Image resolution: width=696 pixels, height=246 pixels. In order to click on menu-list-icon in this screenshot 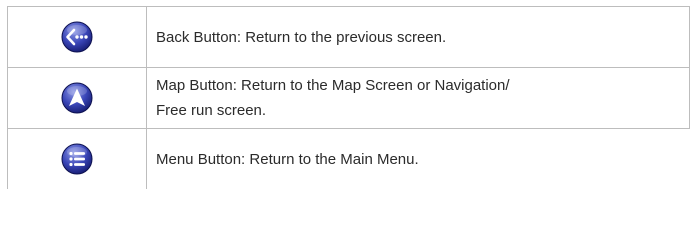, I will do `click(77, 159)`.